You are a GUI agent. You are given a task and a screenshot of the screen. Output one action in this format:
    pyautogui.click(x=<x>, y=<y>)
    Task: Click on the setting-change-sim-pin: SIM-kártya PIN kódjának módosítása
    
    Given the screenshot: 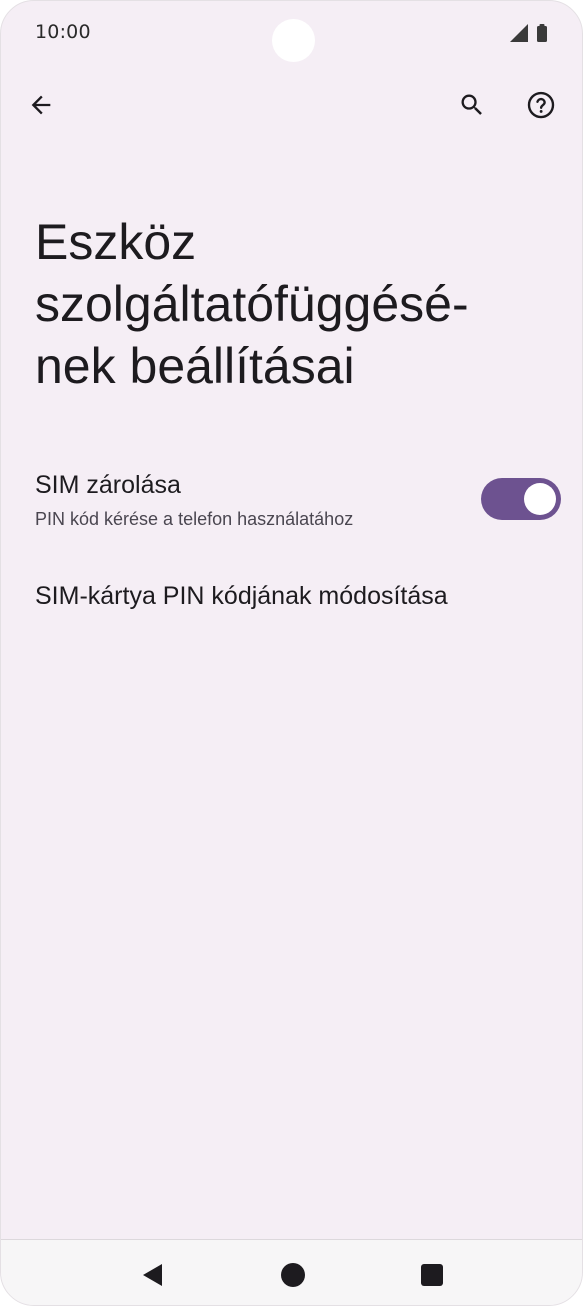 What is the action you would take?
    pyautogui.click(x=291, y=600)
    